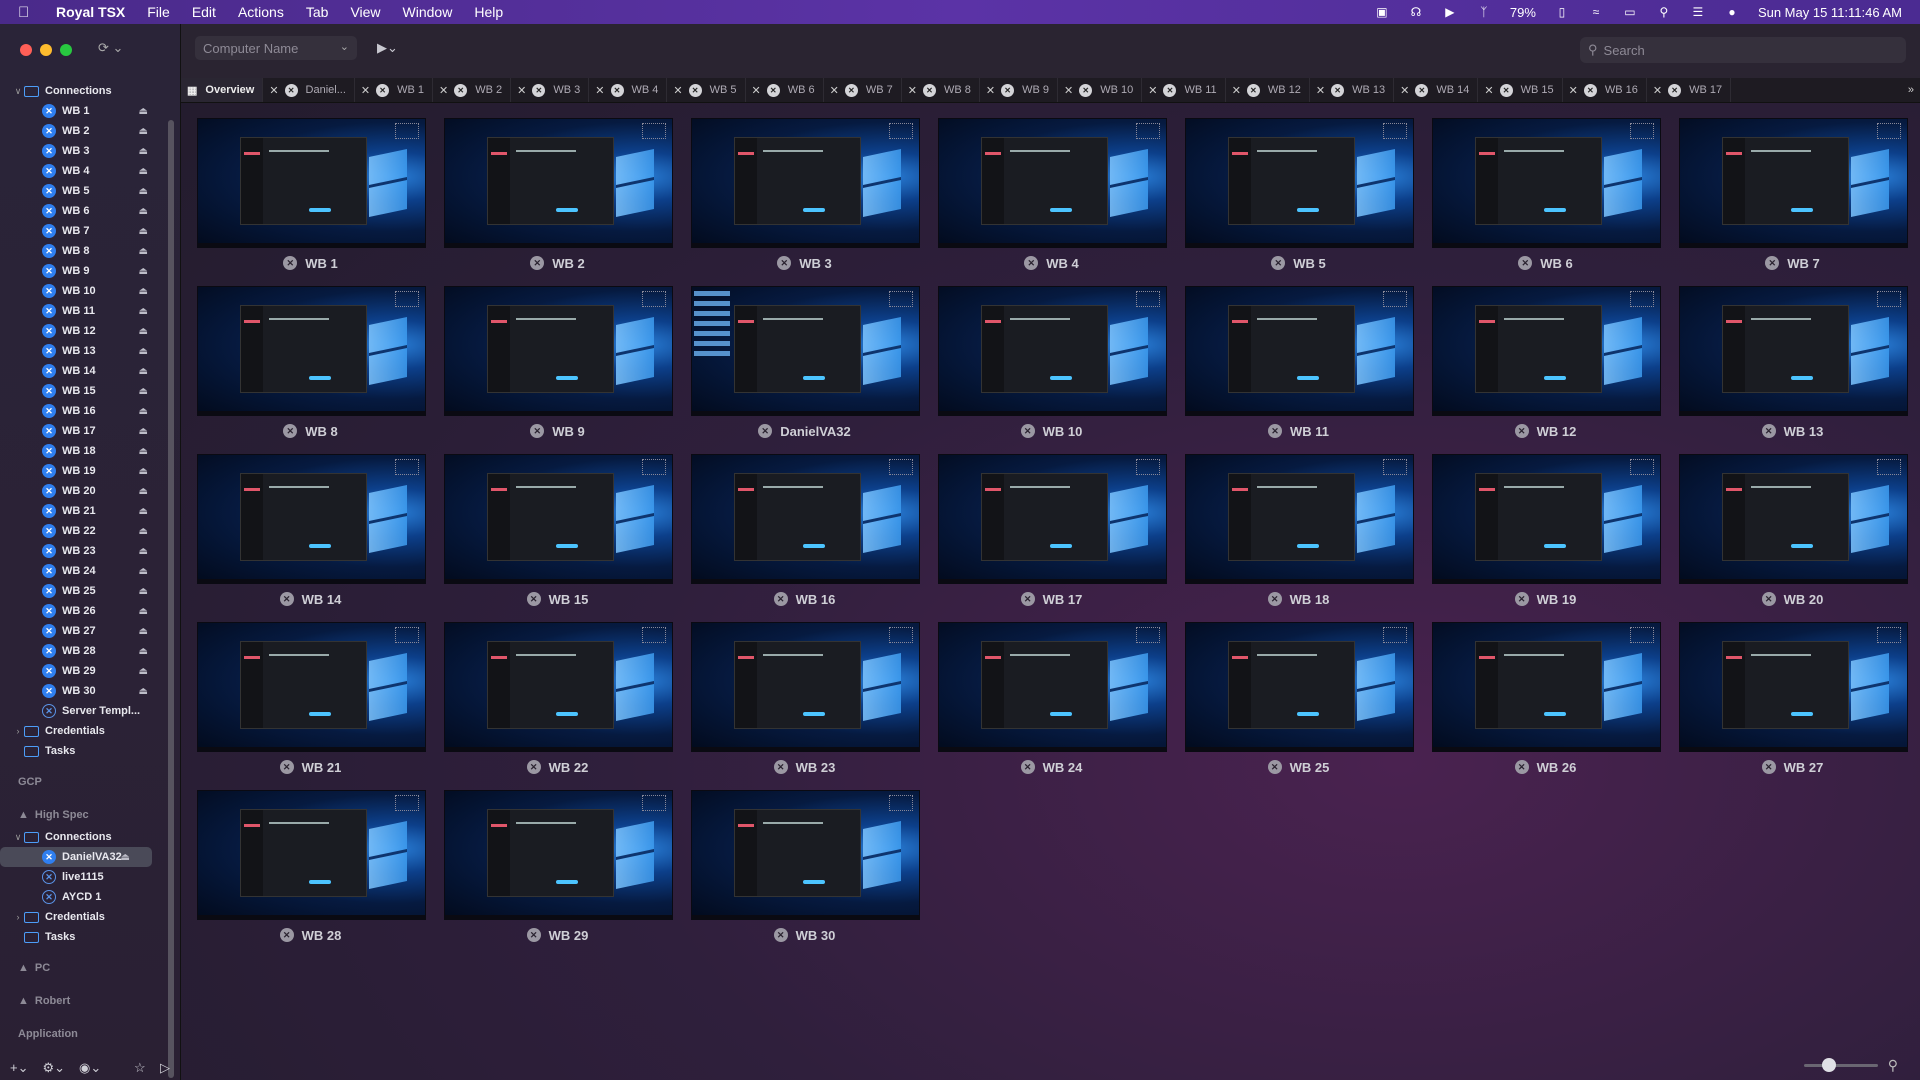 The width and height of the screenshot is (1920, 1080). I want to click on minimize-window-button, so click(46, 50).